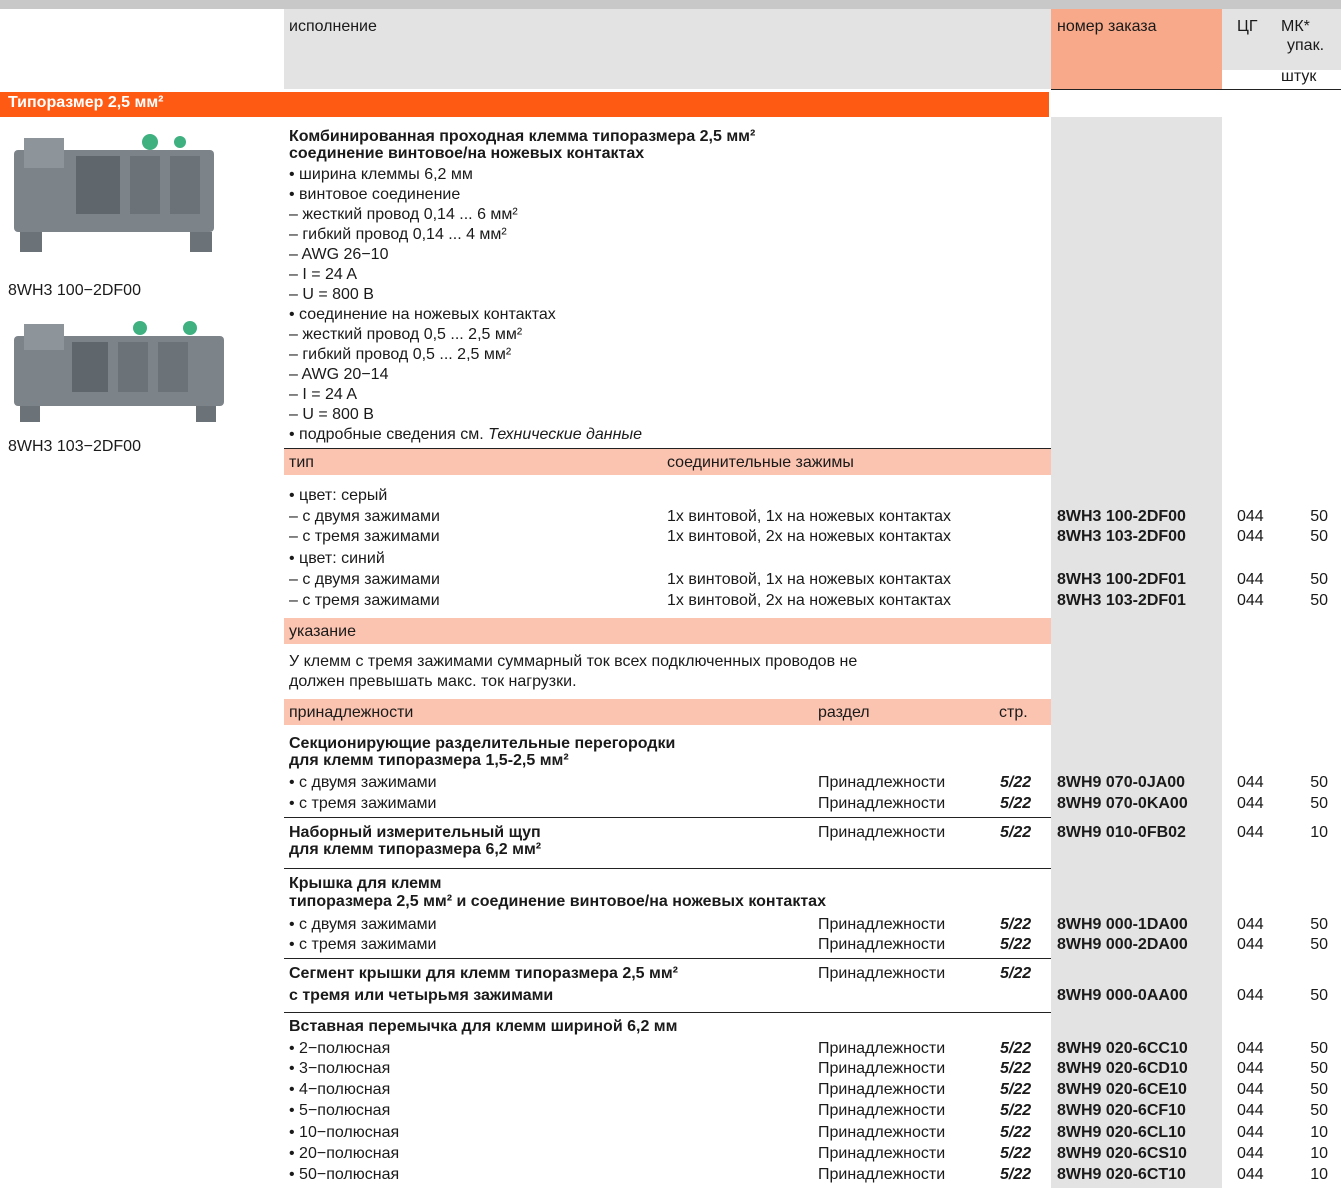 The width and height of the screenshot is (1341, 1188). I want to click on variant-group: • цвет: синий, so click(337, 558).